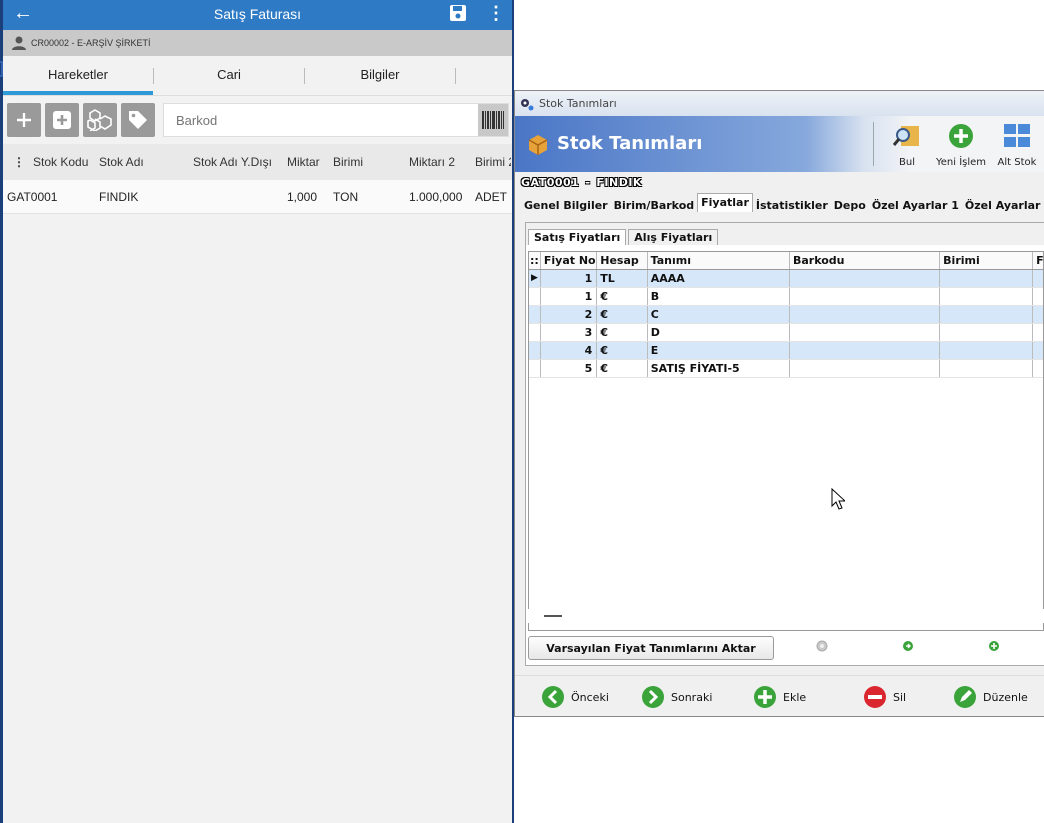 The width and height of the screenshot is (1044, 823). Describe the element at coordinates (32, 196) in the screenshot. I see `cell-stok-kodu: GAT0001` at that location.